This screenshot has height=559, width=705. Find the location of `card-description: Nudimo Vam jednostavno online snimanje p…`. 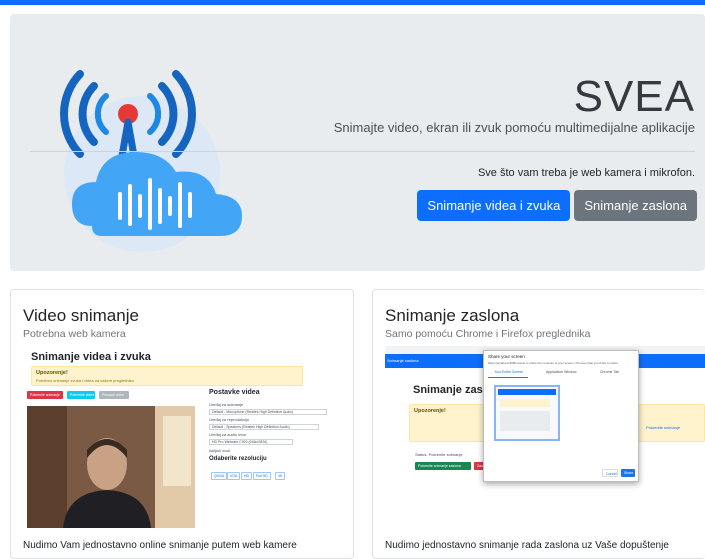

card-description: Nudimo Vam jednostavno online snimanje p… is located at coordinates (160, 545).